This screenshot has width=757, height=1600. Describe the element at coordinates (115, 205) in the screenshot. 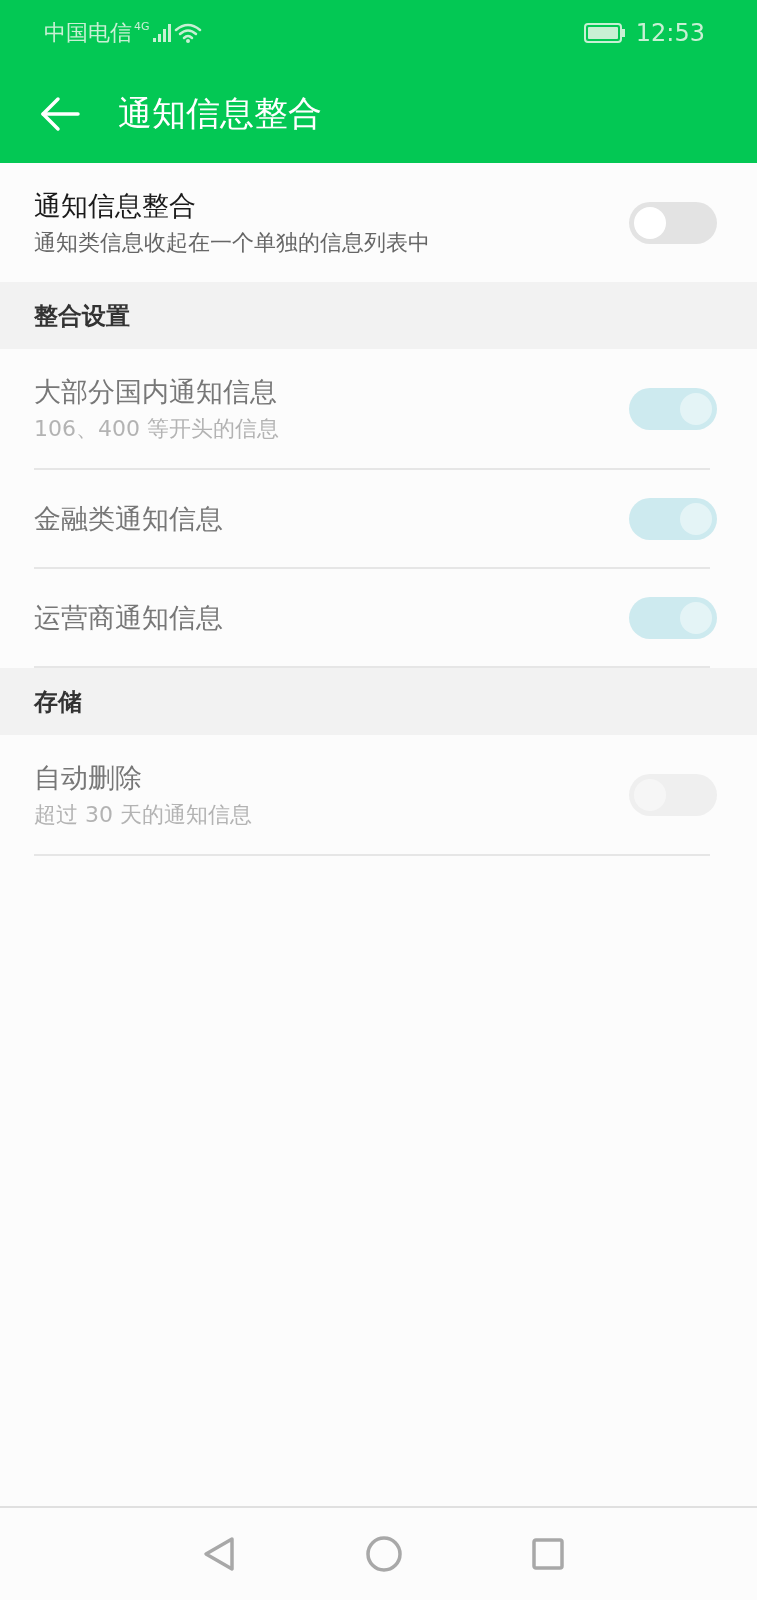

I see `setting-title: 通知信息整合` at that location.